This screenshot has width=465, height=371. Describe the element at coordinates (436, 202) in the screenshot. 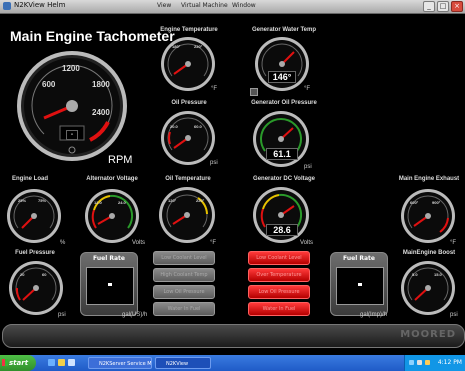

I see `exhaust-tick-900: 900°` at that location.